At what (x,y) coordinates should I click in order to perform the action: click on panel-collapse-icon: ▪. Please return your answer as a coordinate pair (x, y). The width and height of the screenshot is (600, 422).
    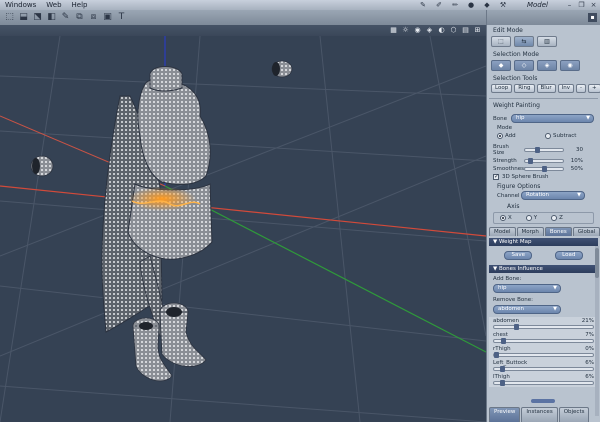
    Looking at the image, I should click on (592, 17).